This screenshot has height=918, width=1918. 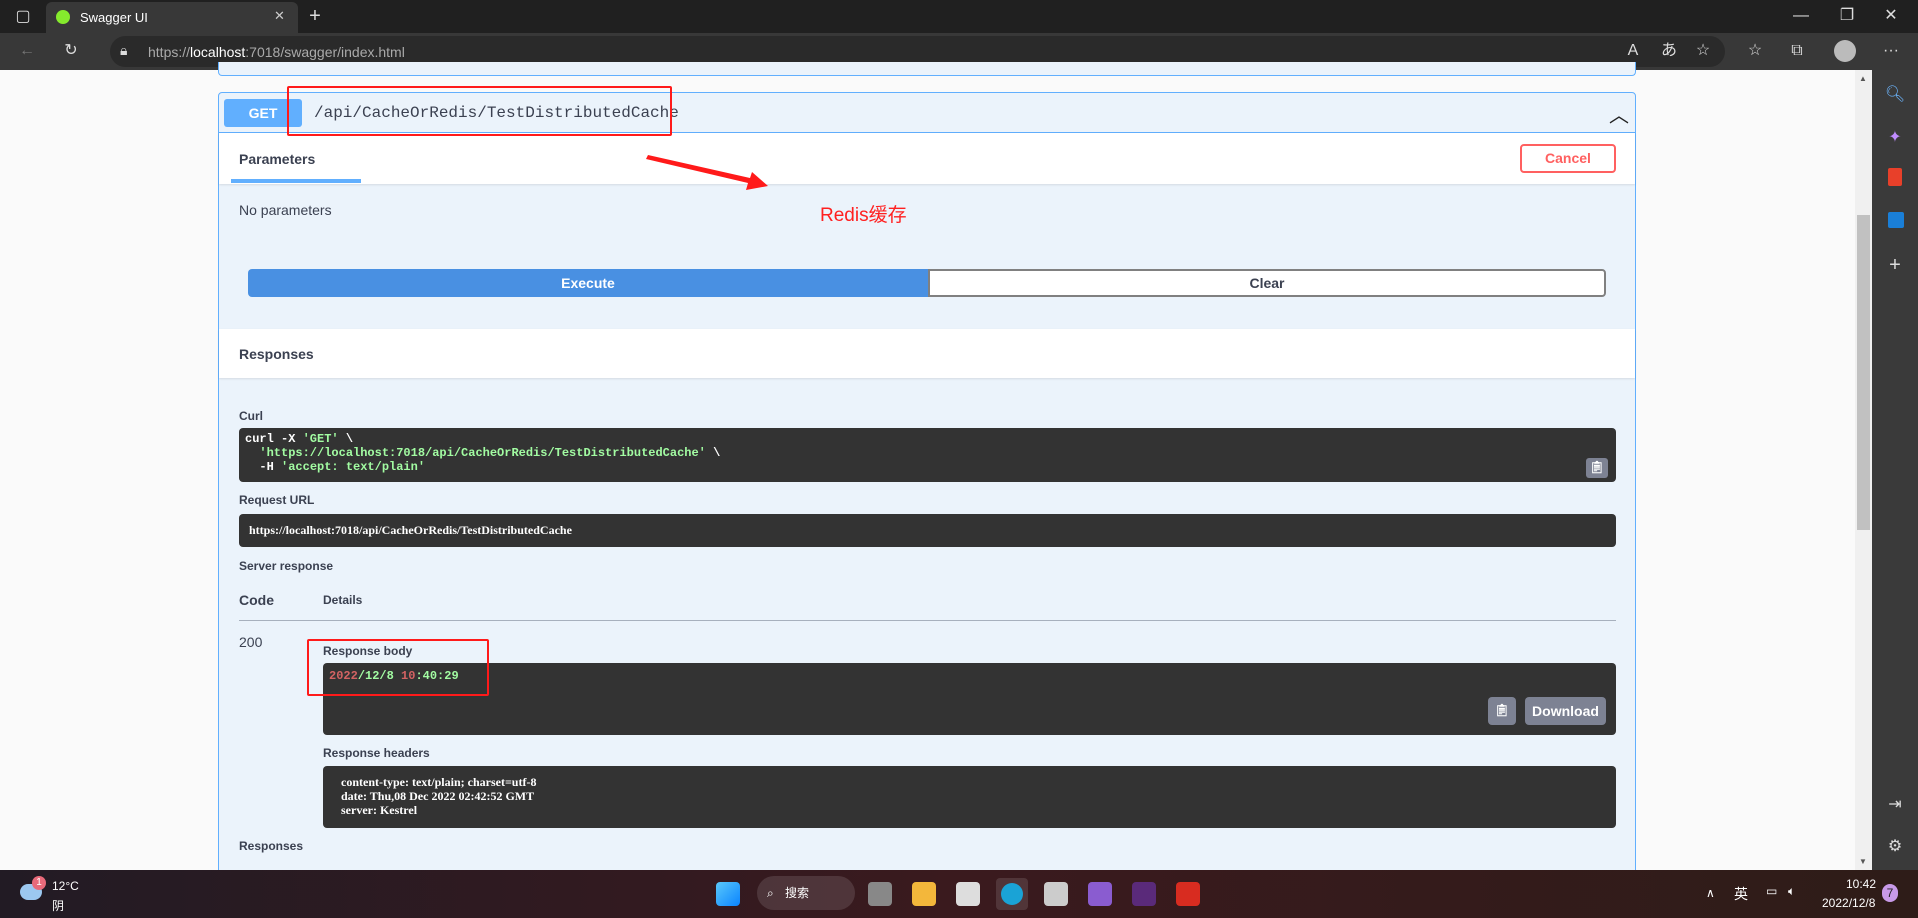 What do you see at coordinates (797, 893) in the screenshot?
I see `search-label: 搜索` at bounding box center [797, 893].